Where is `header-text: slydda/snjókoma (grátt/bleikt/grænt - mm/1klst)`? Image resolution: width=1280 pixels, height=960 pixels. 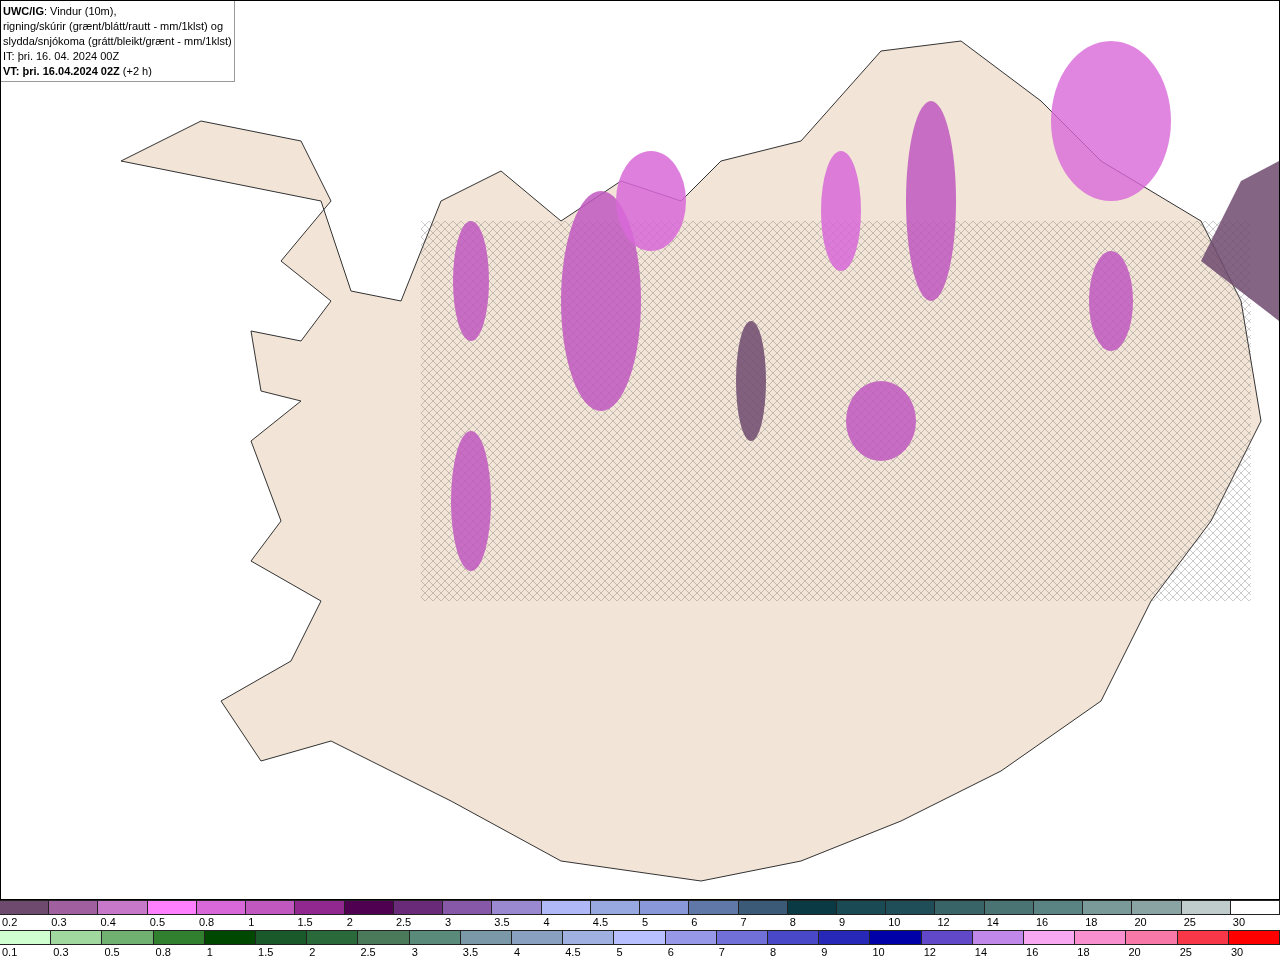
header-text: slydda/snjókoma (grátt/bleikt/grænt - mm/1klst) is located at coordinates (117, 41).